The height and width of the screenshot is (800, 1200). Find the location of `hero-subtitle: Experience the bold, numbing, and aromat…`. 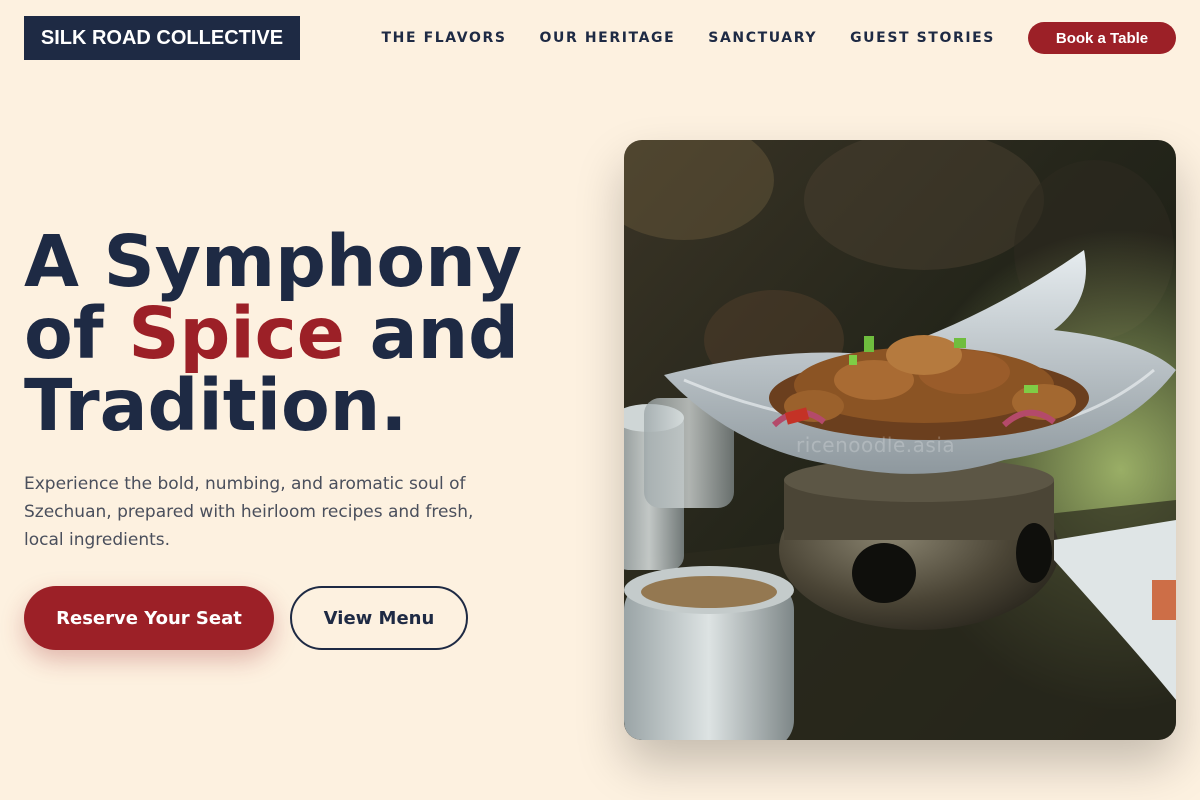

hero-subtitle: Experience the bold, numbing, and aromat… is located at coordinates (249, 512).